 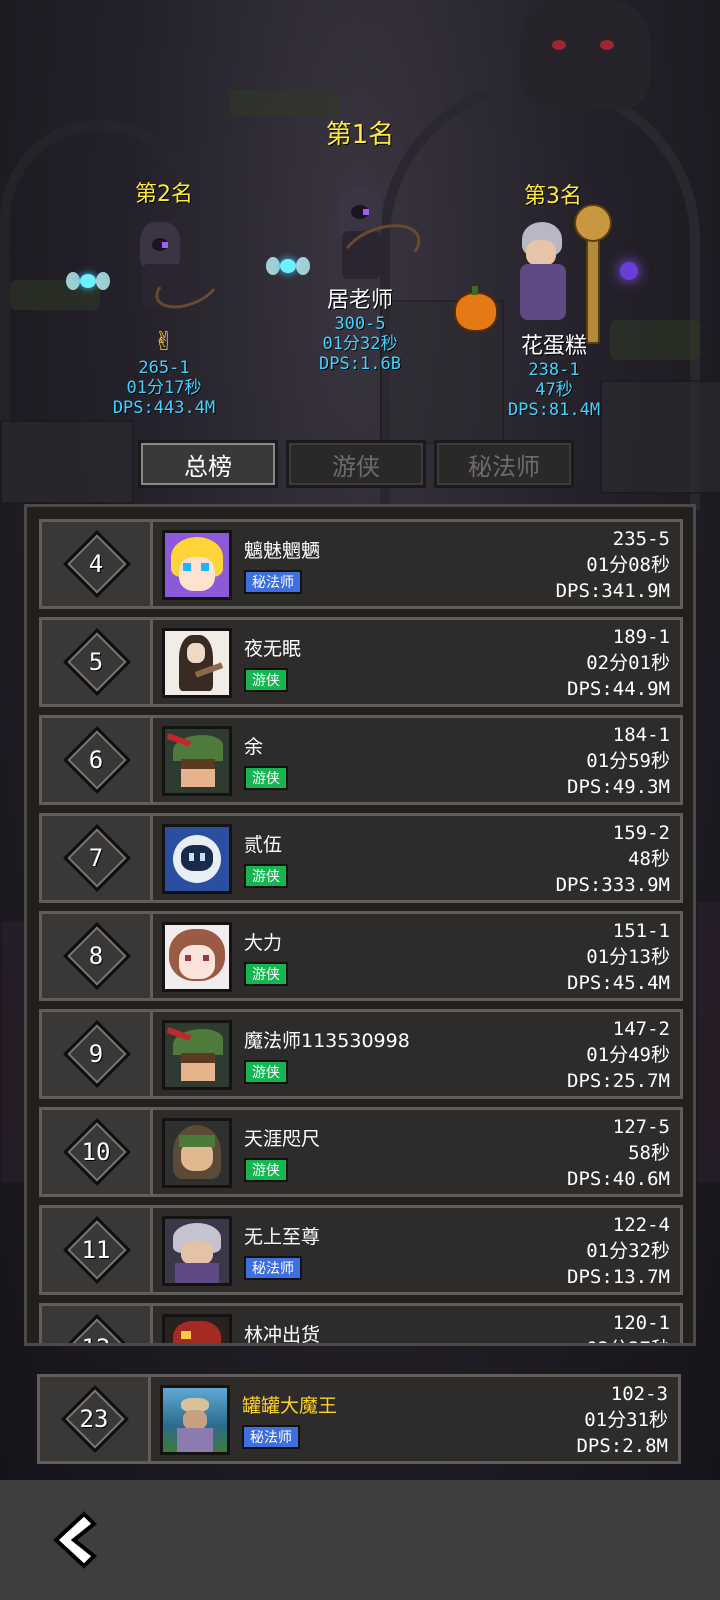 I want to click on rank-number: 10, so click(x=96, y=1152).